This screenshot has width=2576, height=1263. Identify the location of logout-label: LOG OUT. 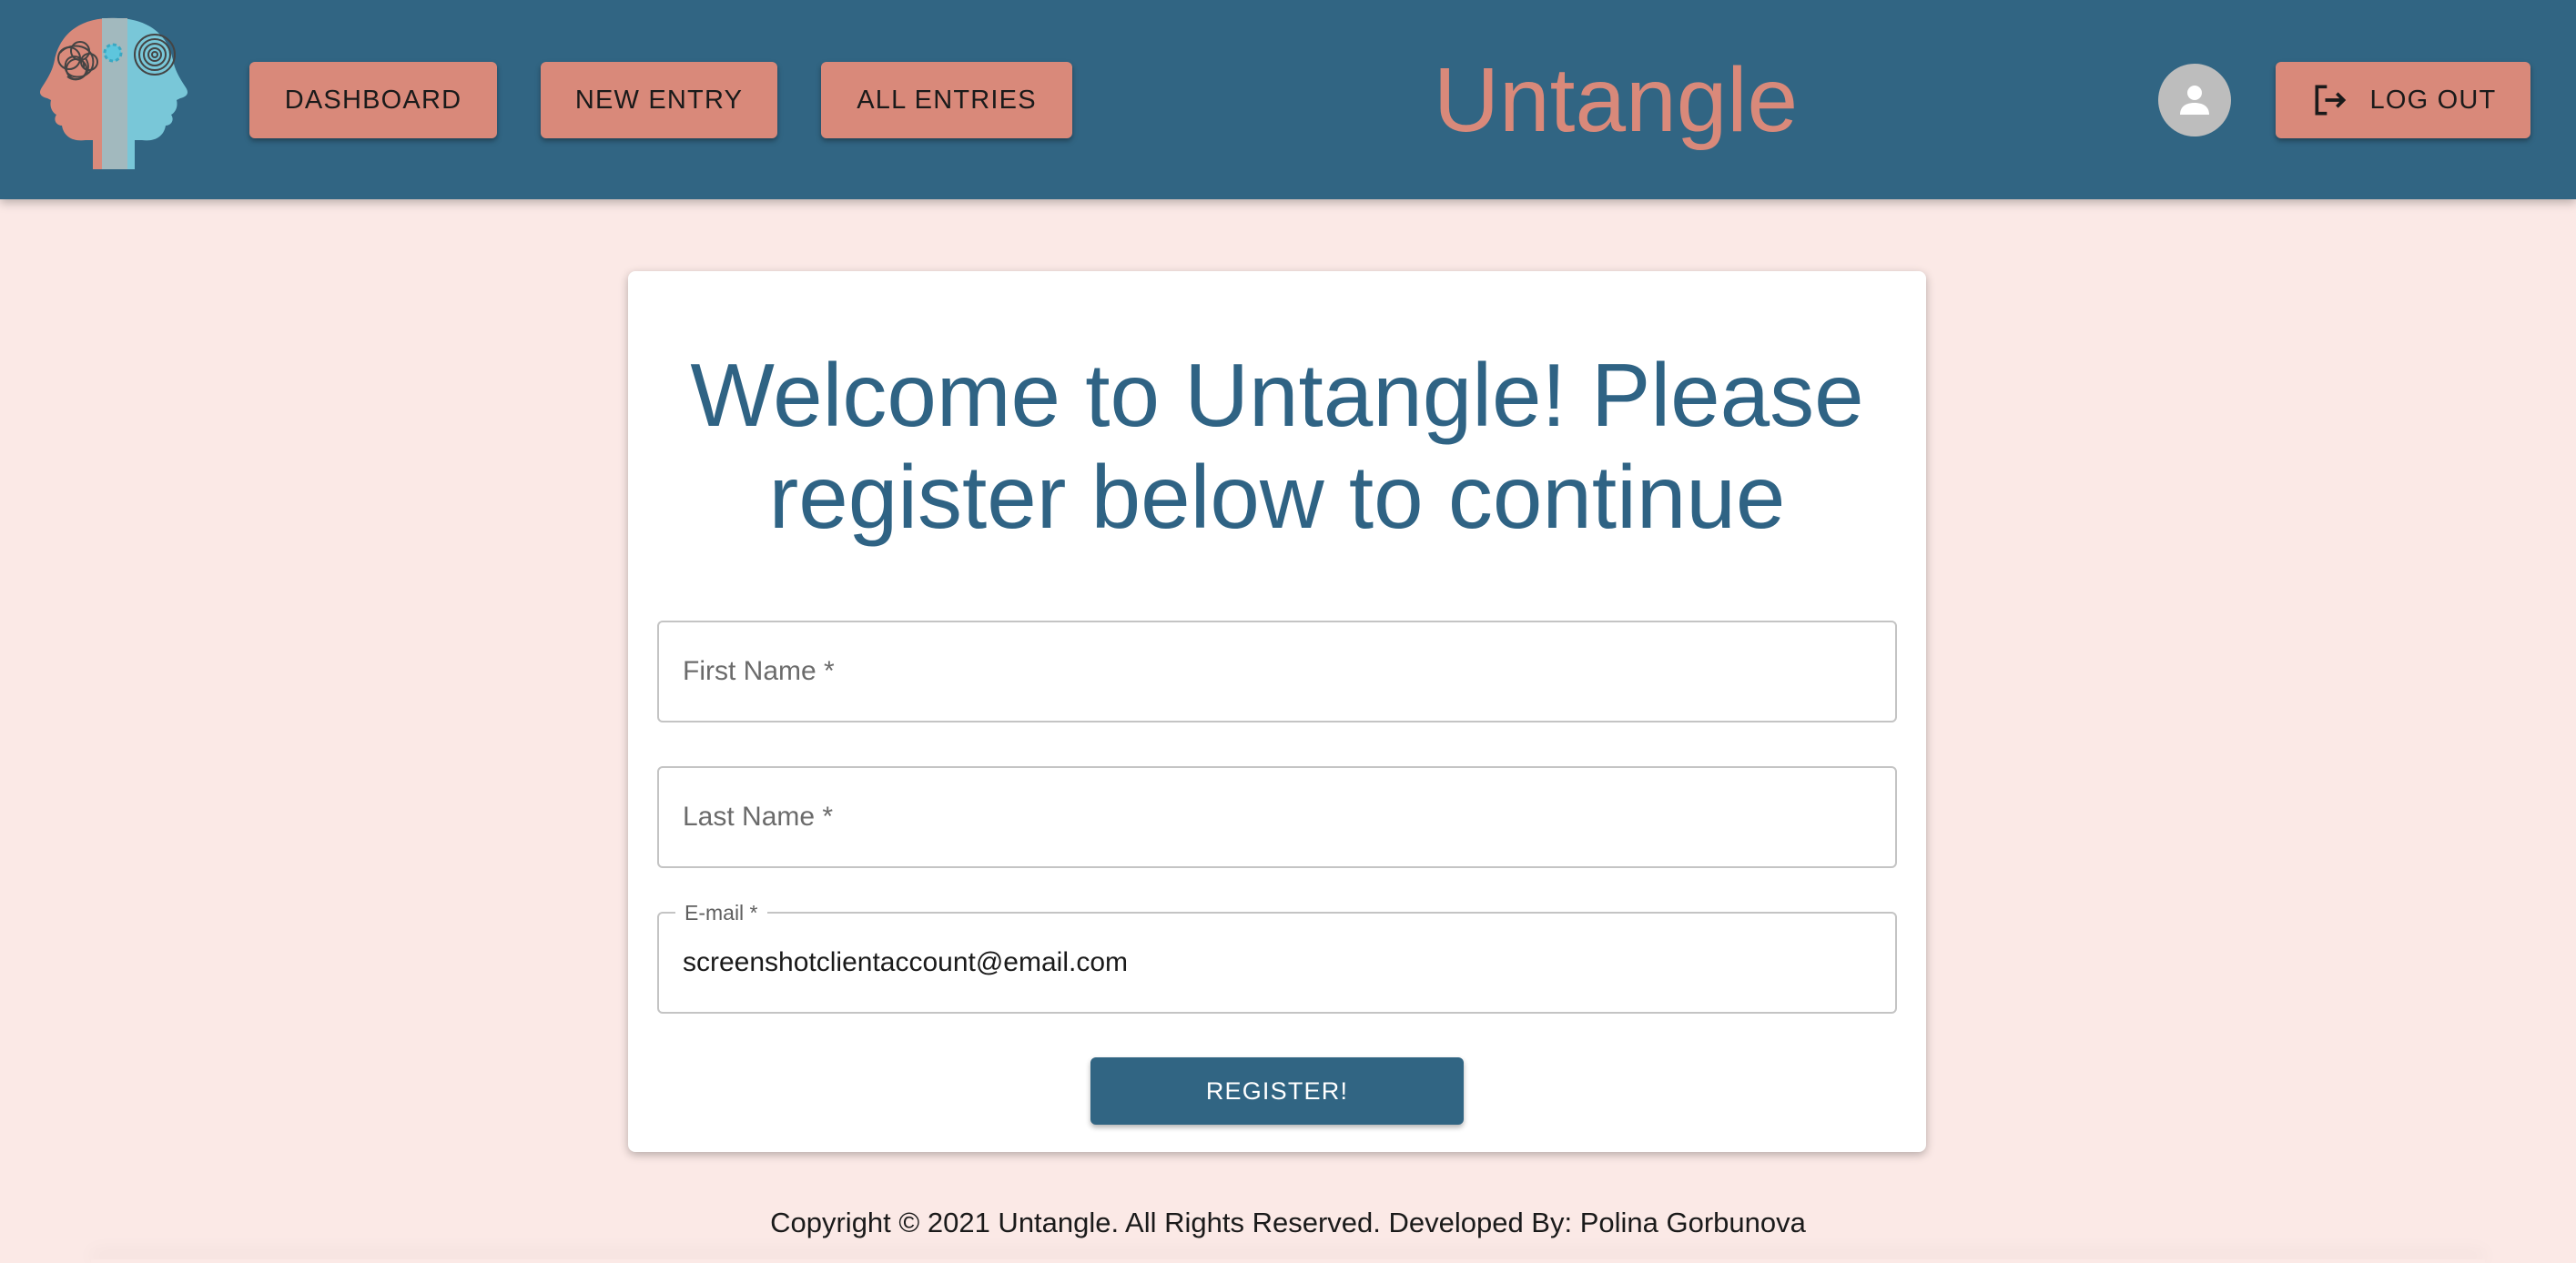
(2433, 100).